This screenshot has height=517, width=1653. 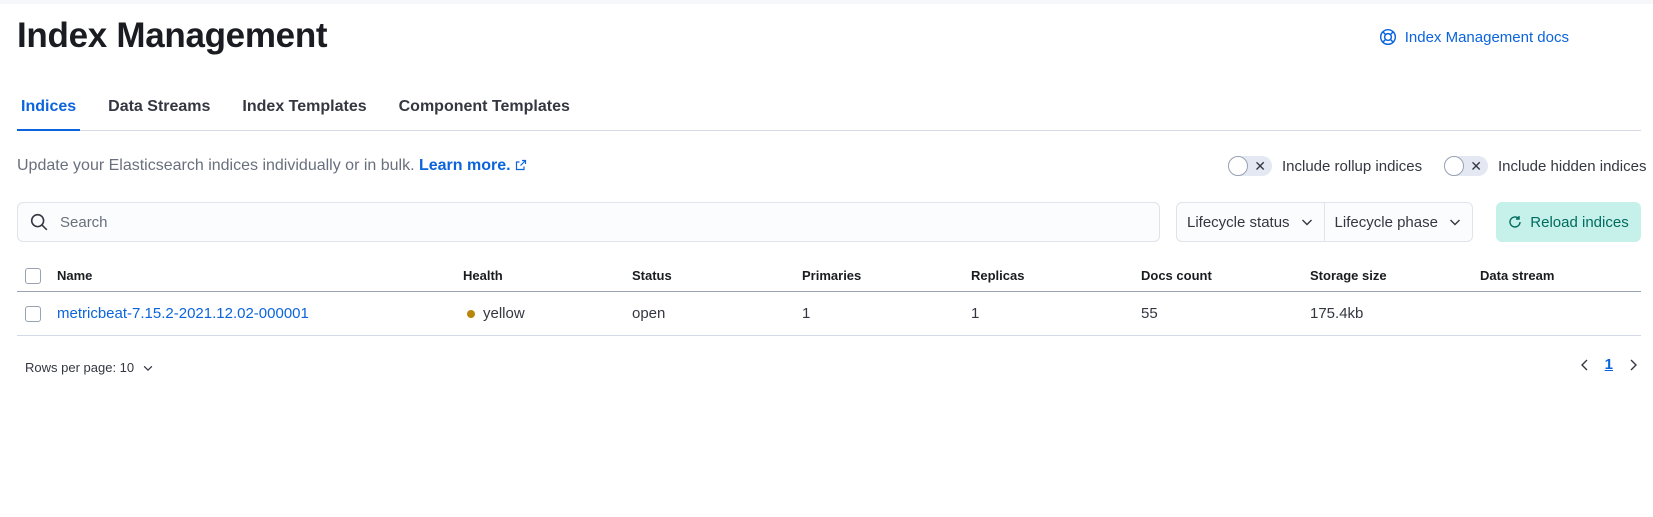 What do you see at coordinates (483, 275) in the screenshot?
I see `column-header-health: Health` at bounding box center [483, 275].